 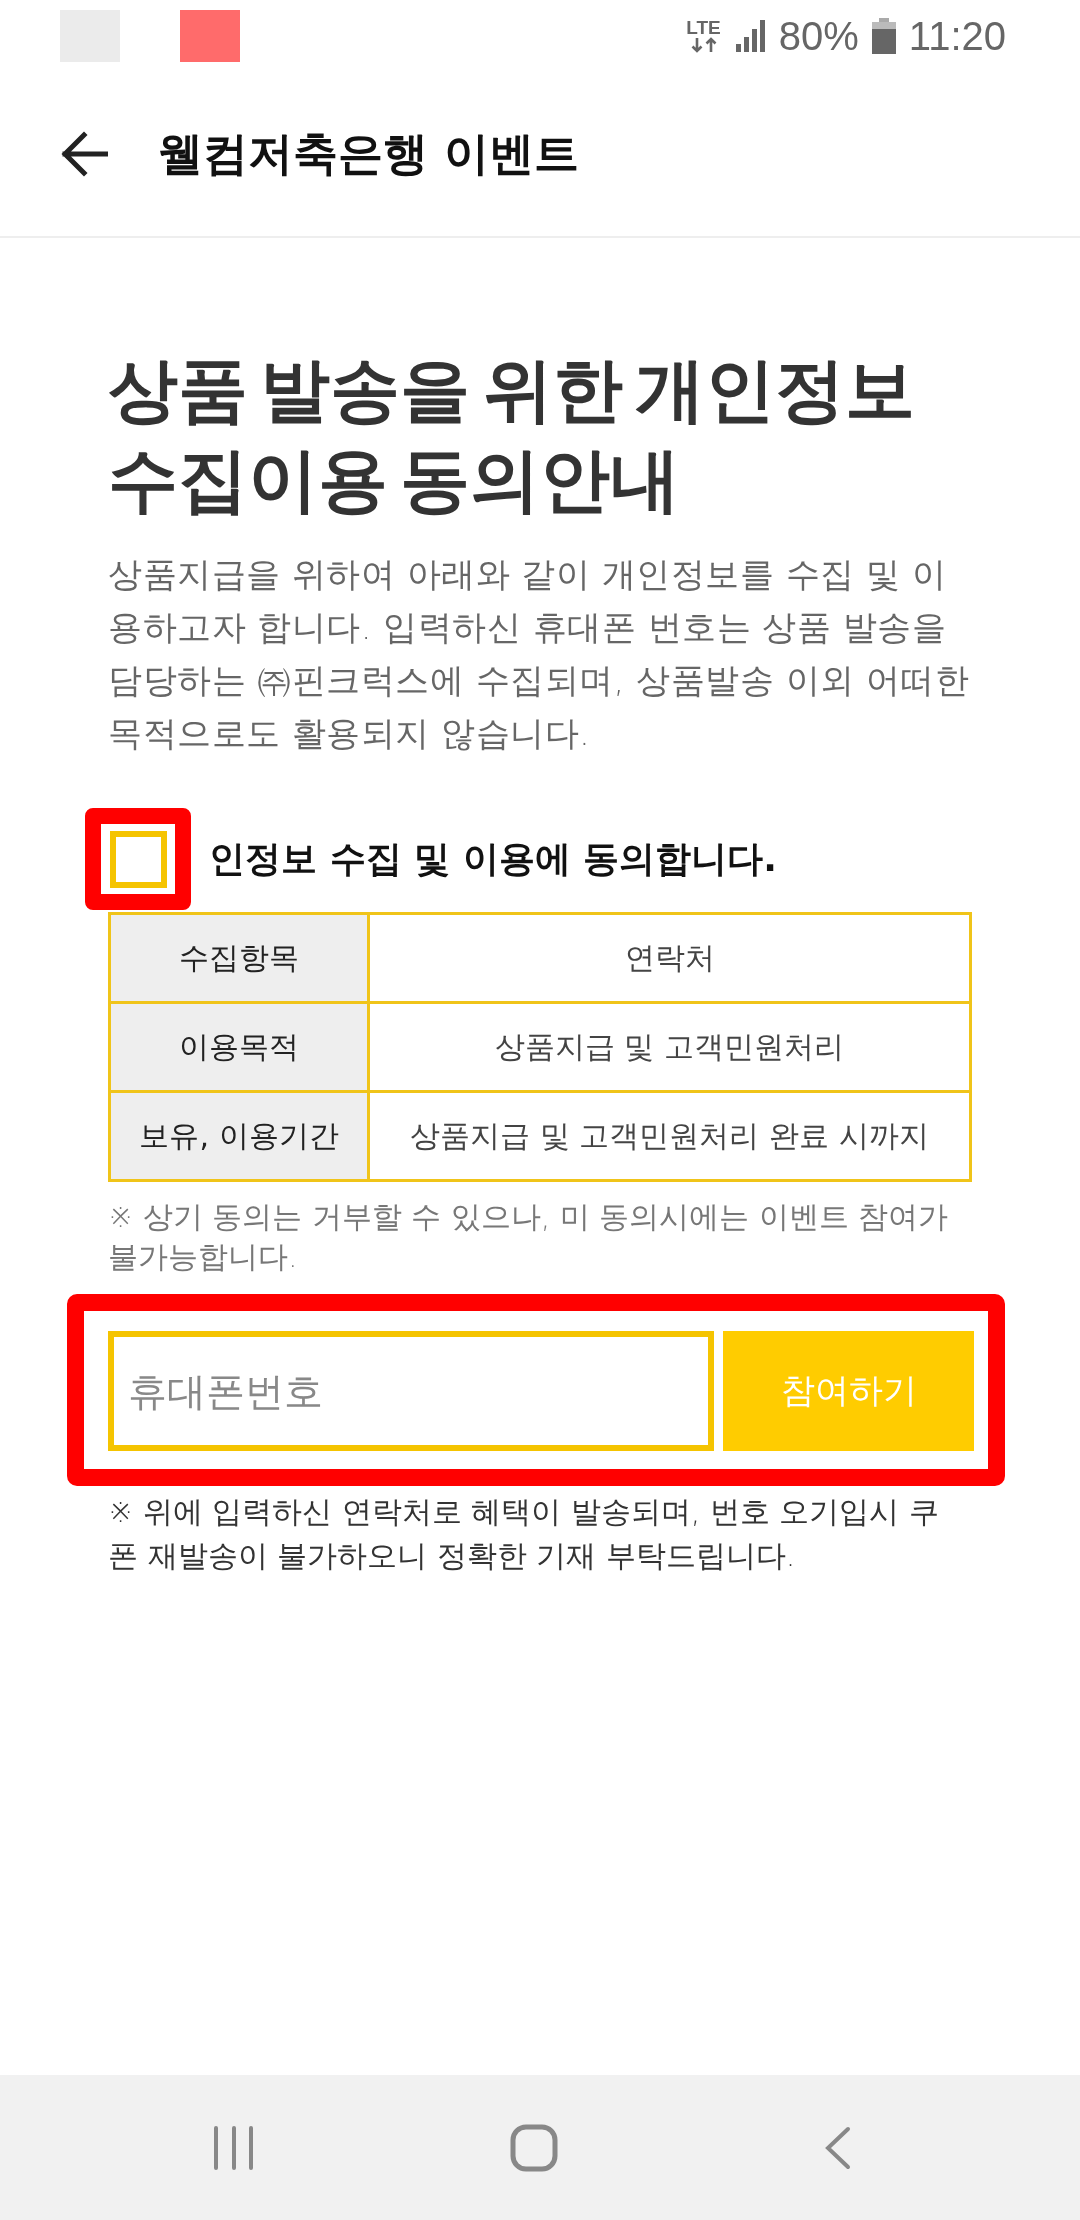 I want to click on table-header-cell: 보유, 이용기간, so click(x=239, y=1136).